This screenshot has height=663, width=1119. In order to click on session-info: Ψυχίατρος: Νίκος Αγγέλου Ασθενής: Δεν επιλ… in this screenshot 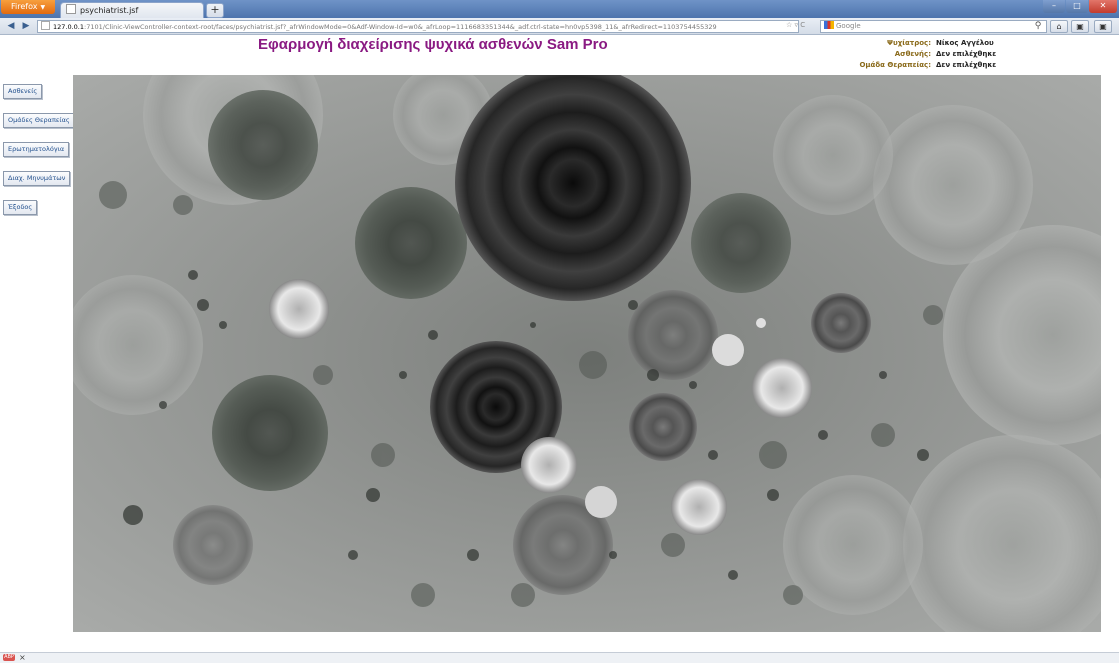, I will do `click(970, 54)`.